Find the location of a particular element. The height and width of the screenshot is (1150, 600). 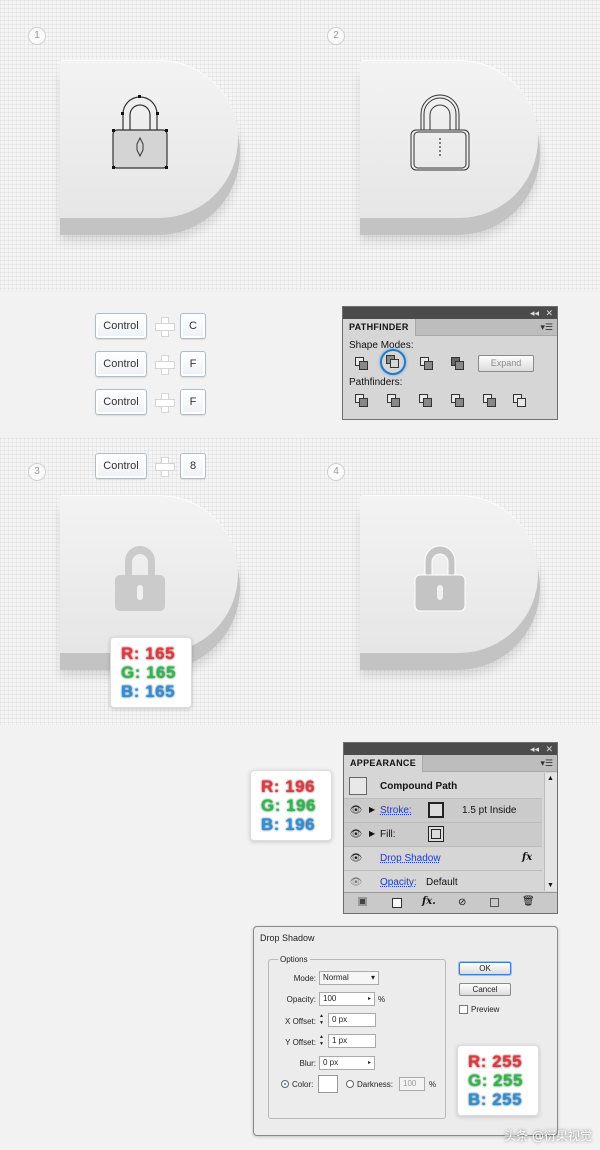

x-offset-stepper: ▲ ▼ is located at coordinates (323, 1020).